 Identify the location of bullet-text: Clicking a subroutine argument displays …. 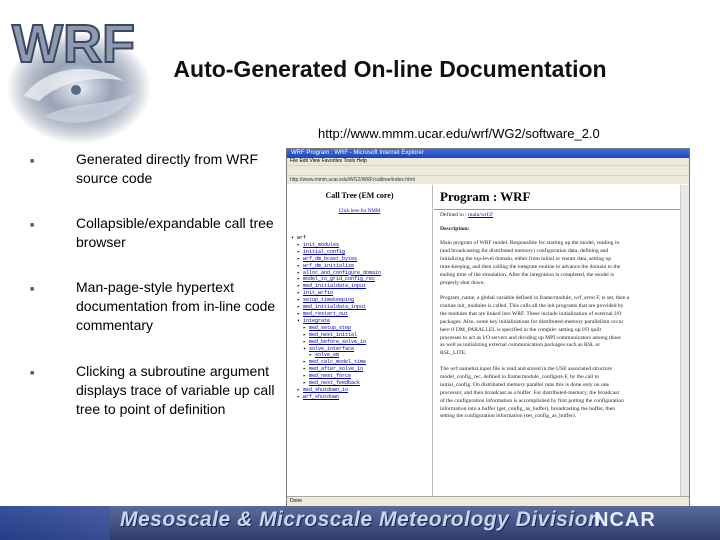
(175, 390).